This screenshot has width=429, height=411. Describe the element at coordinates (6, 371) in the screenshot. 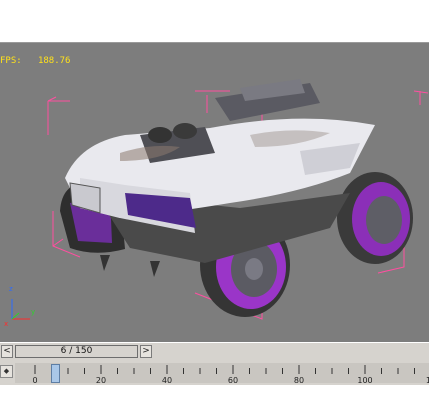

I see `key-icon: ◆` at that location.